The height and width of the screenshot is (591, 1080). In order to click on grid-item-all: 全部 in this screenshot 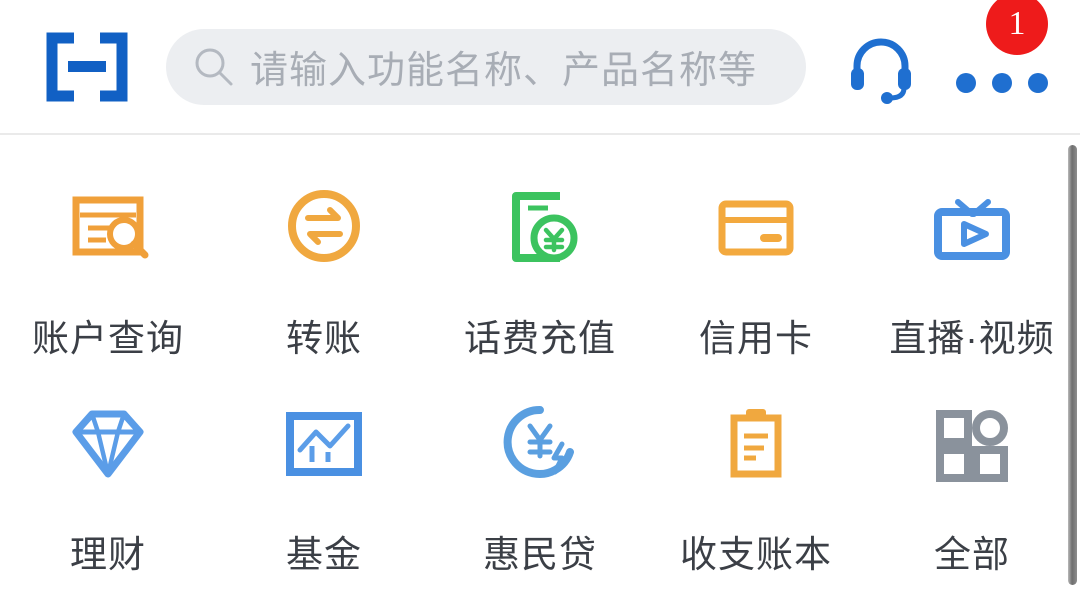, I will do `click(972, 494)`.